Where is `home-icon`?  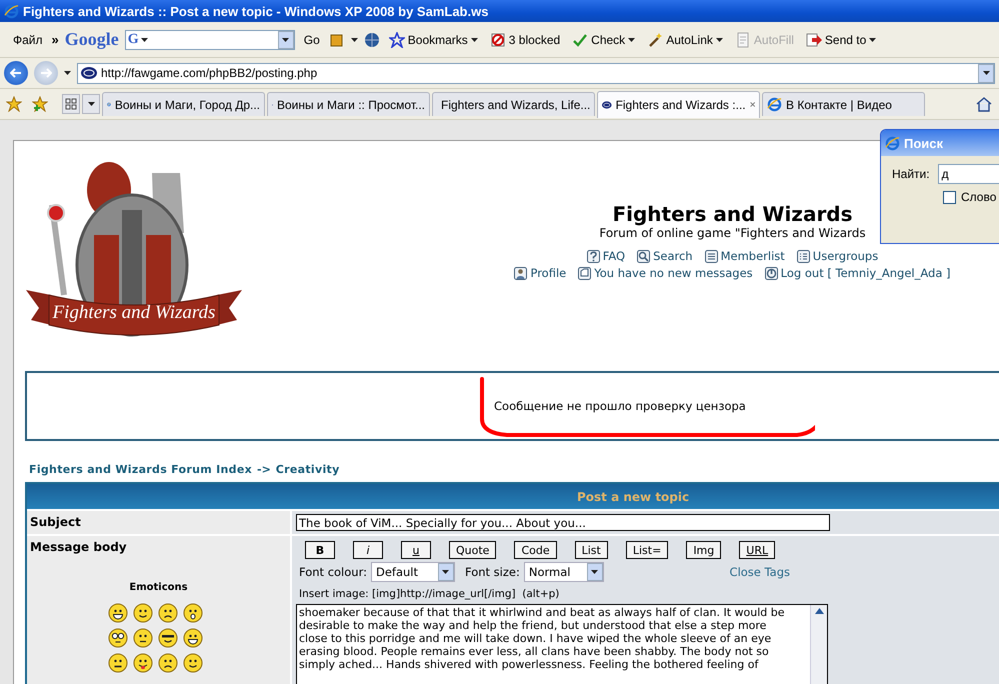
home-icon is located at coordinates (984, 104).